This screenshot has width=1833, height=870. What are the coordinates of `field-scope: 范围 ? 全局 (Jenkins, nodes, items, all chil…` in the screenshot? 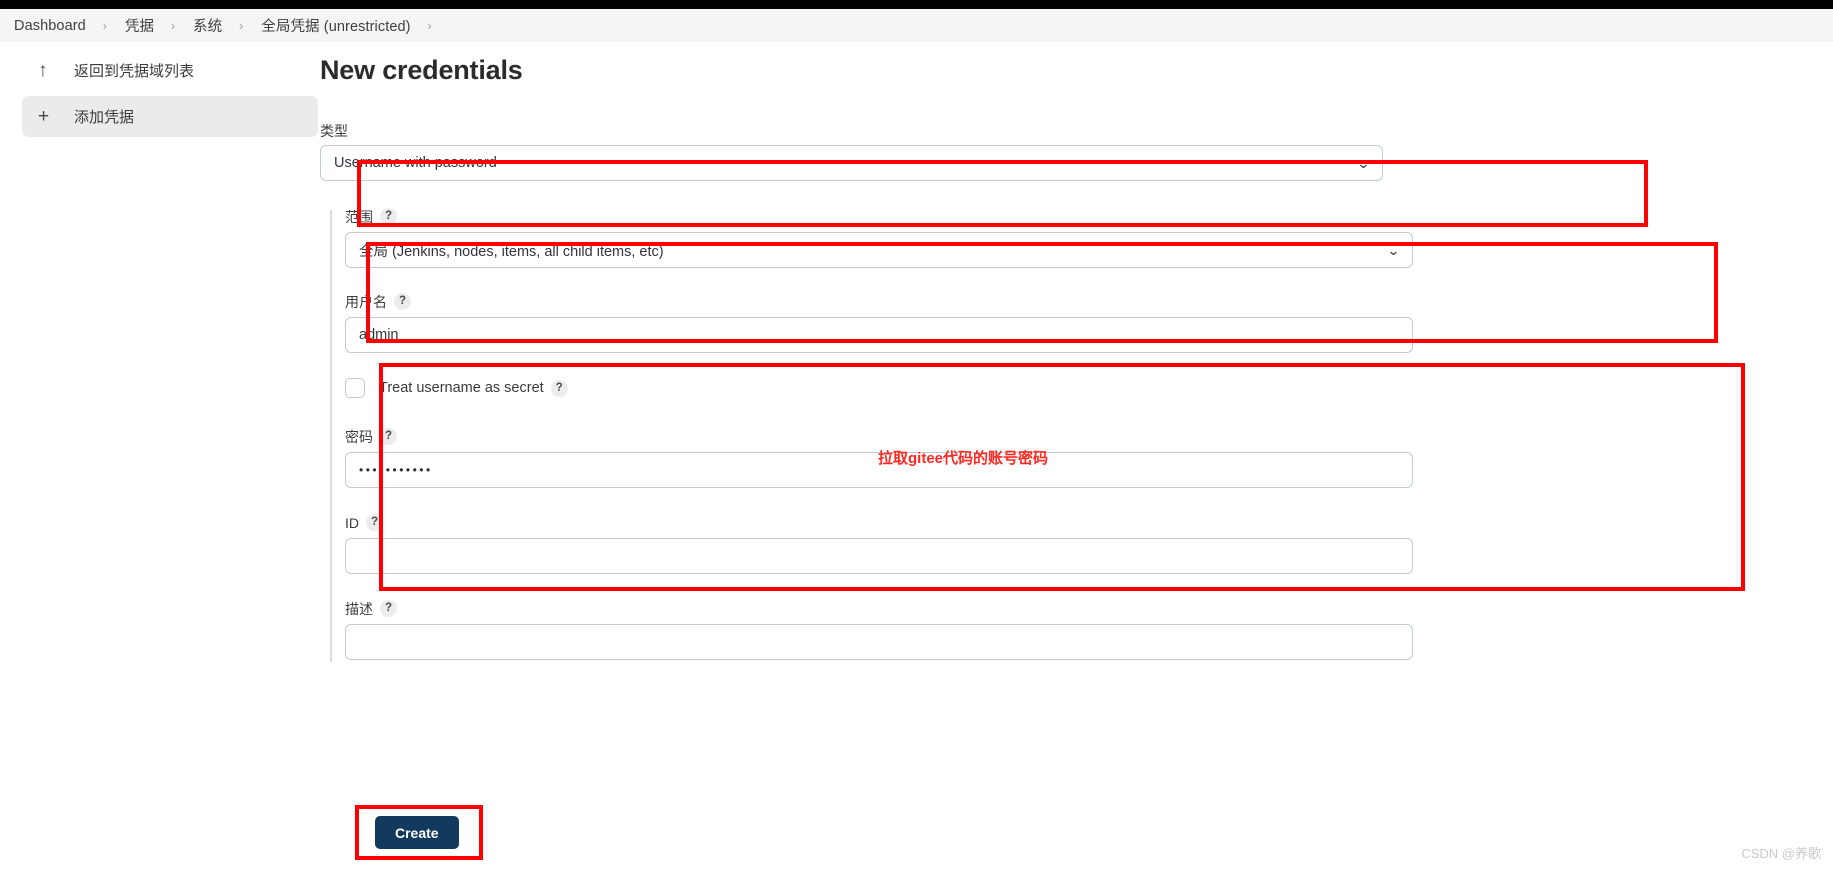 It's located at (879, 238).